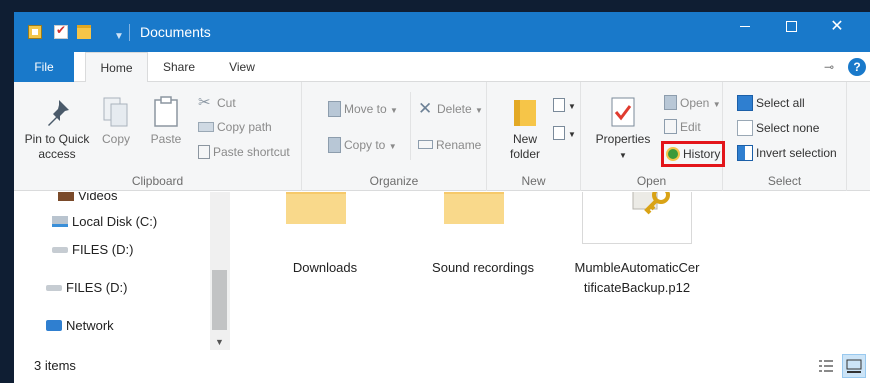  Describe the element at coordinates (115, 139) in the screenshot. I see `copy-label: Copy` at that location.